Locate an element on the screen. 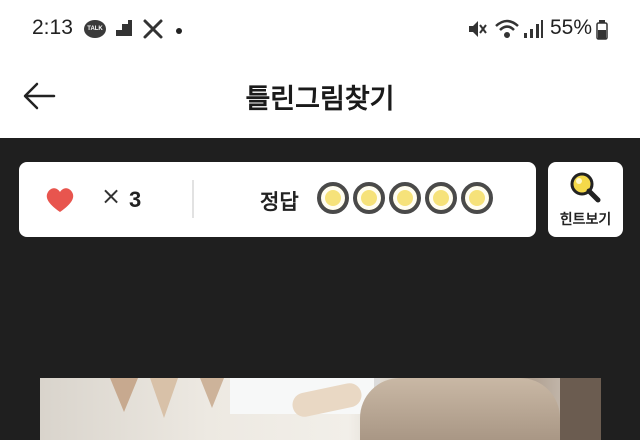  hint-label: 힌트보기 is located at coordinates (585, 220).